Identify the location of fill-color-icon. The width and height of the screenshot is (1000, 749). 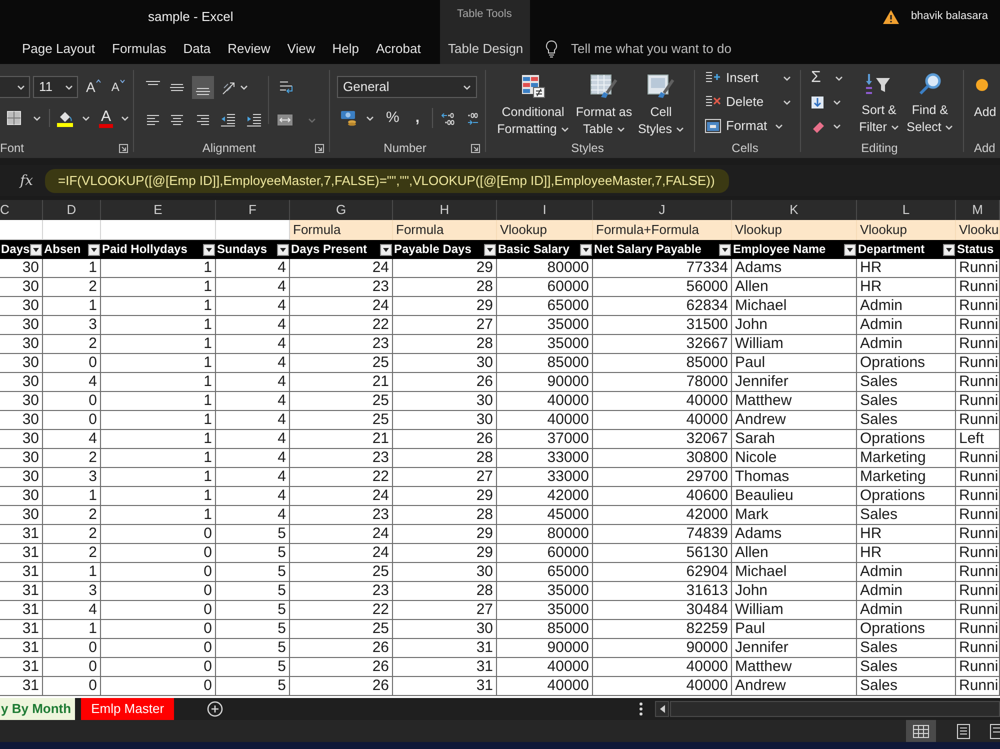
(65, 118).